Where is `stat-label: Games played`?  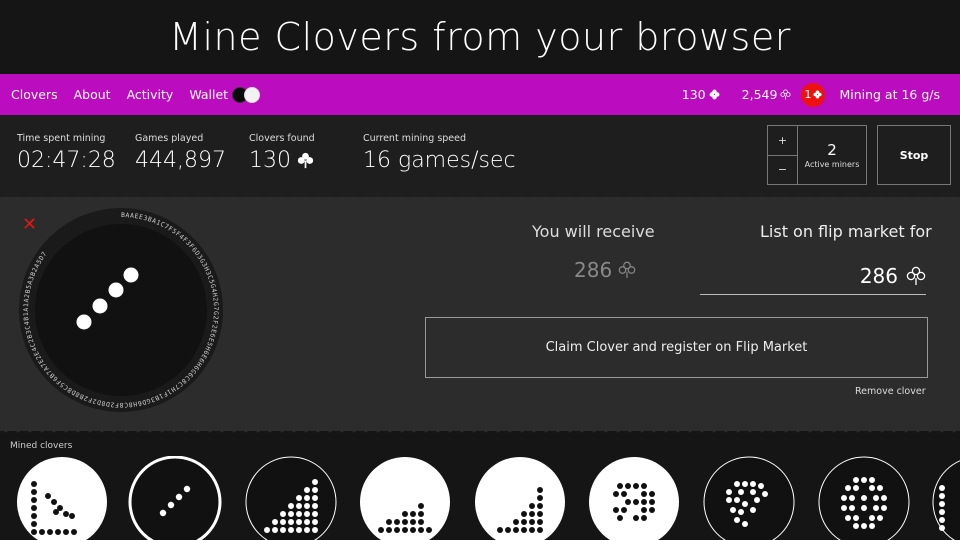 stat-label: Games played is located at coordinates (169, 138).